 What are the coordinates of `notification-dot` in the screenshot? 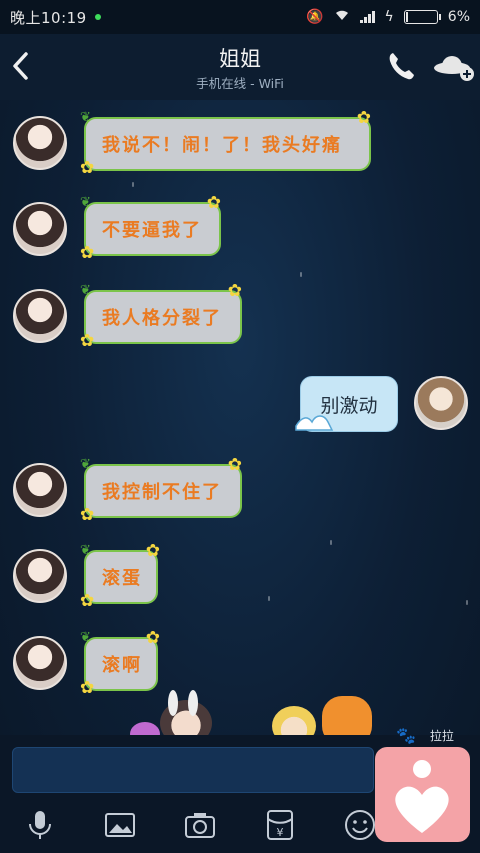 It's located at (97, 17).